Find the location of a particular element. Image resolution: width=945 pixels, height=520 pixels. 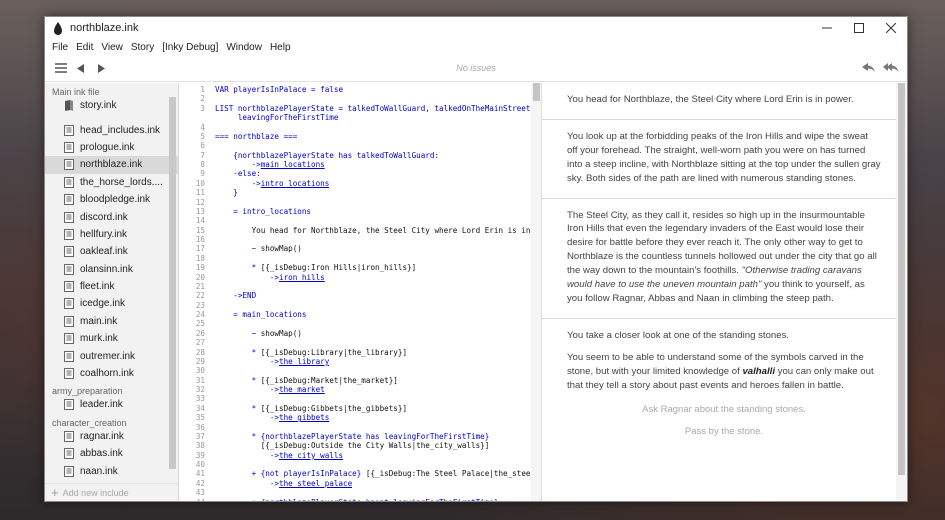

sidebar-file-item: hellfury.ink is located at coordinates (111, 234).